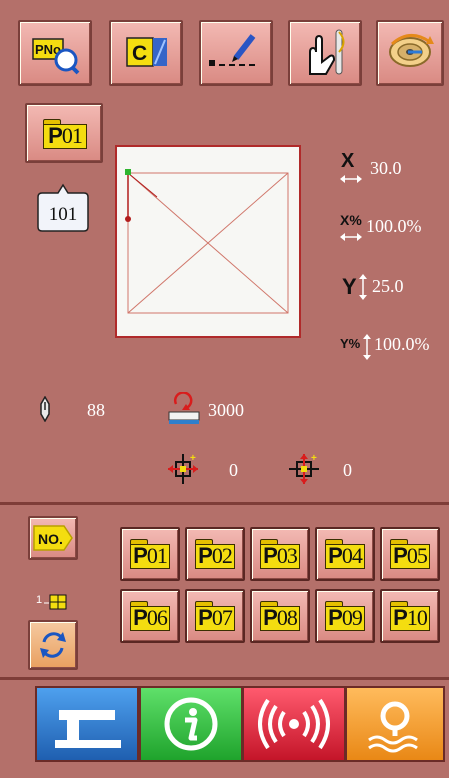  Describe the element at coordinates (417, 555) in the screenshot. I see `pattern-slot-label: 05` at that location.